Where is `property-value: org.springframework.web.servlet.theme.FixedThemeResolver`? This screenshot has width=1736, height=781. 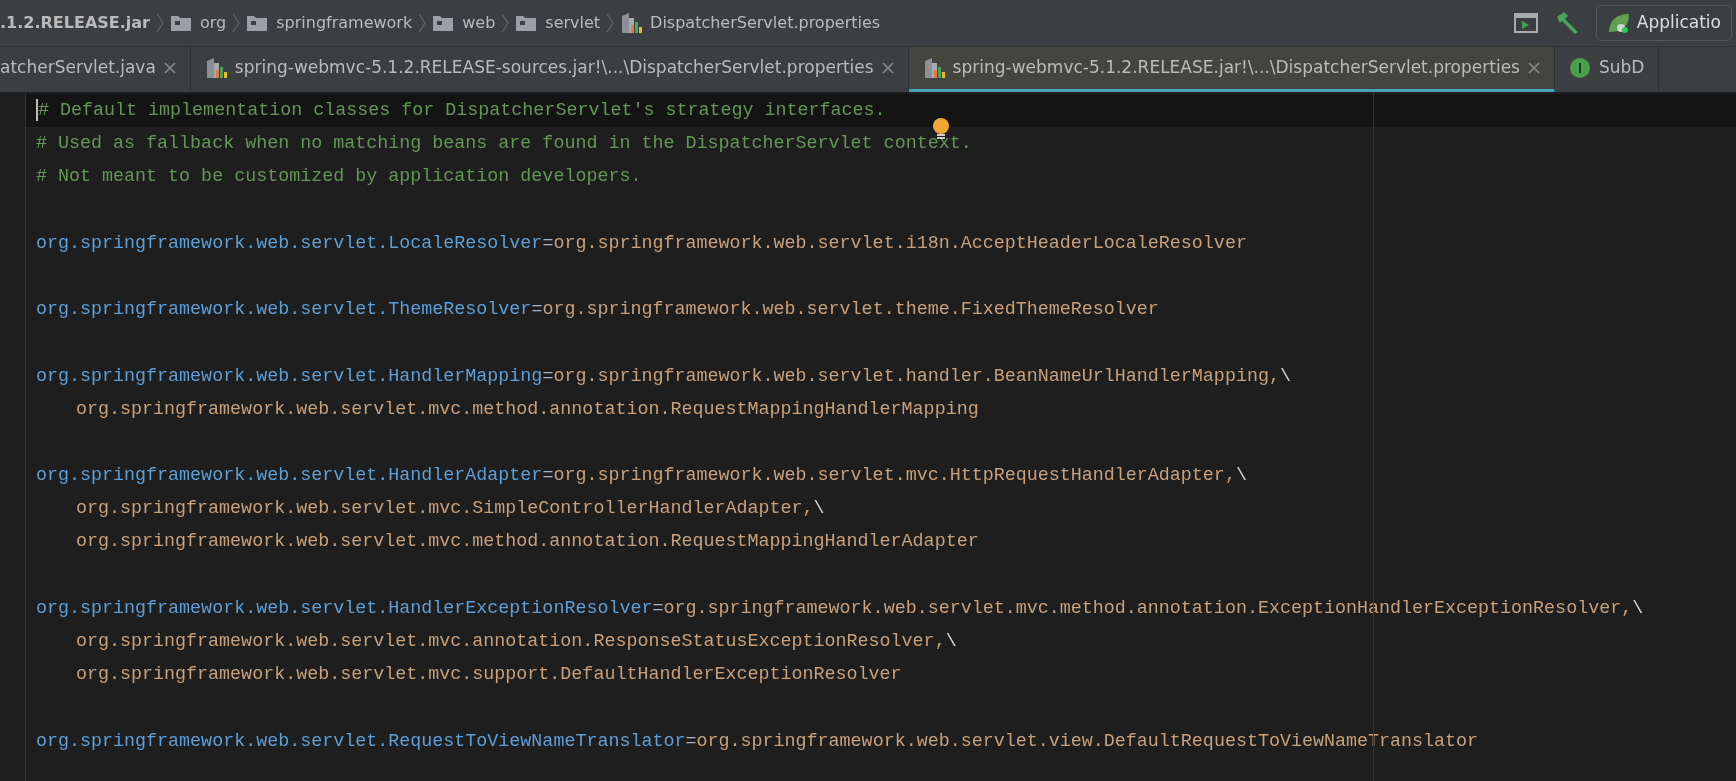 property-value: org.springframework.web.servlet.theme.FixedThemeResolver is located at coordinates (850, 310).